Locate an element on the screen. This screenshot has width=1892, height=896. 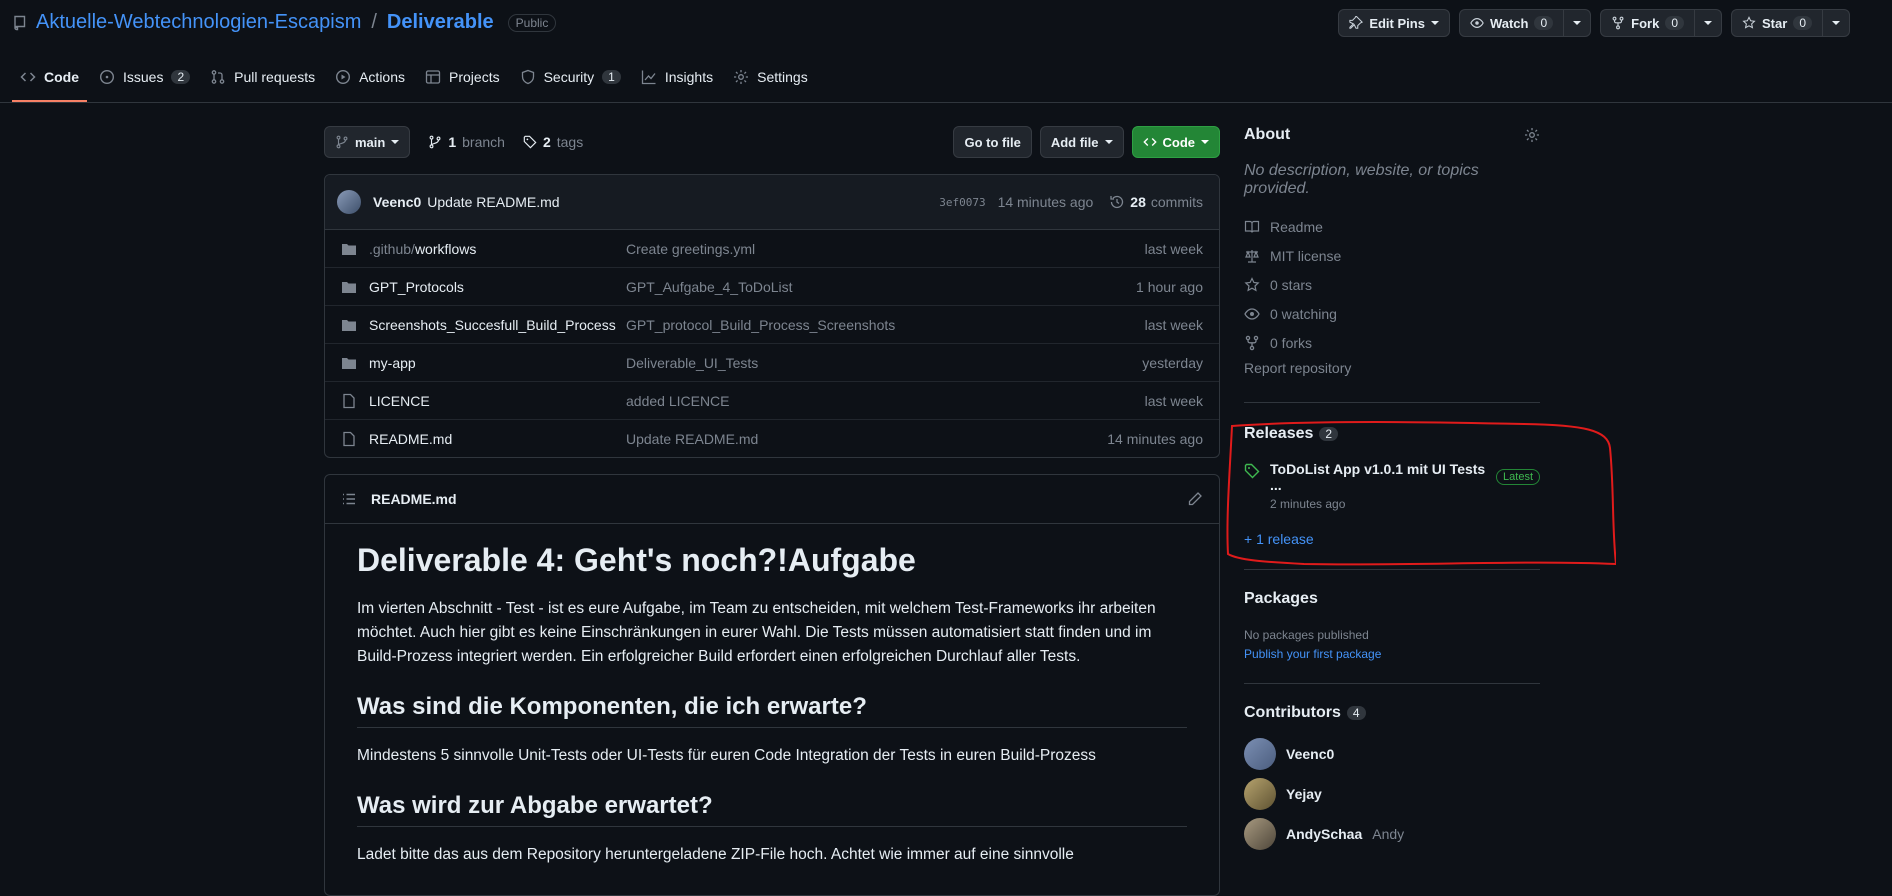
repo-icon is located at coordinates (20, 23).